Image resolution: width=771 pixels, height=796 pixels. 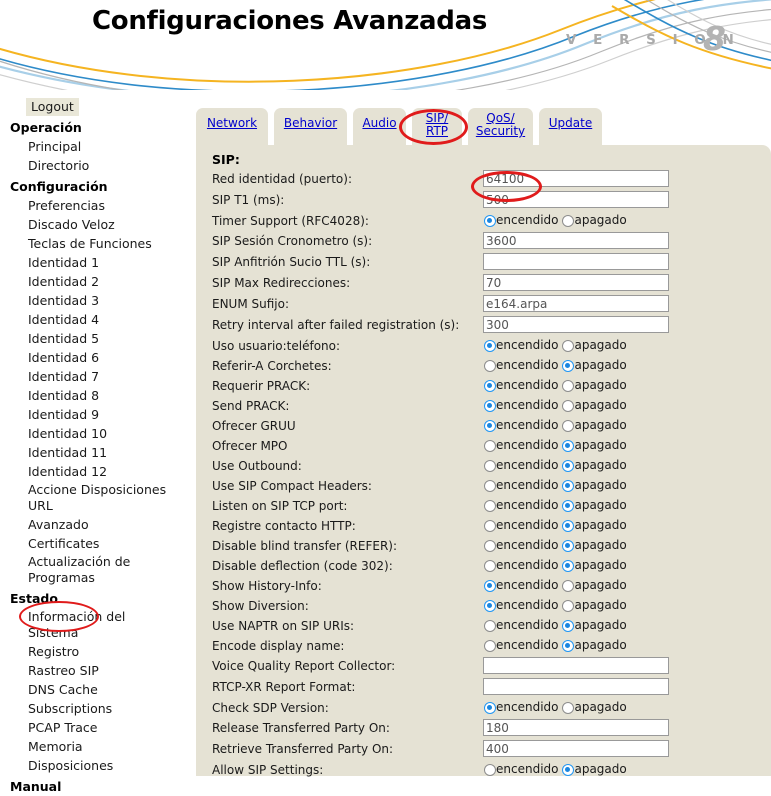 I want to click on sidebar-item-identidad-6: Identidad 6, so click(x=88, y=357).